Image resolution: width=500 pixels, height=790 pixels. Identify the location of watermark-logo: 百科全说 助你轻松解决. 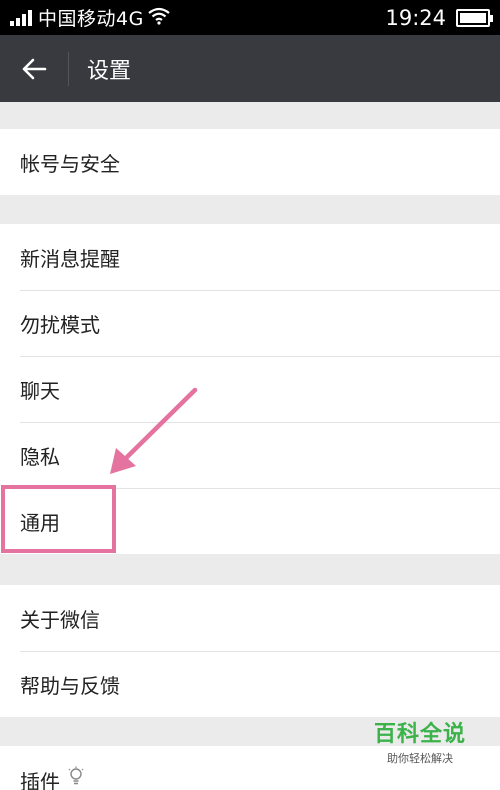
(419, 743).